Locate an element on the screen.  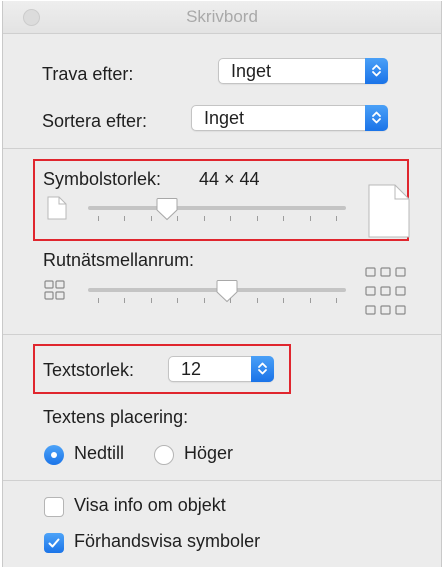
grid-spacing-label: Rutnätsmellanrum: is located at coordinates (119, 260).